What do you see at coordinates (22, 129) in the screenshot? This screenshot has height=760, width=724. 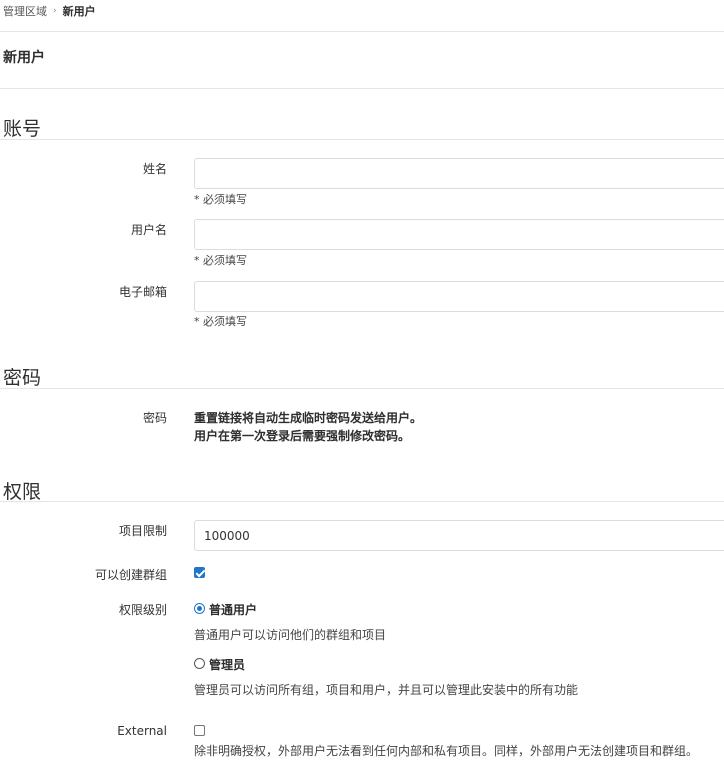 I see `section-title-account: 账号` at bounding box center [22, 129].